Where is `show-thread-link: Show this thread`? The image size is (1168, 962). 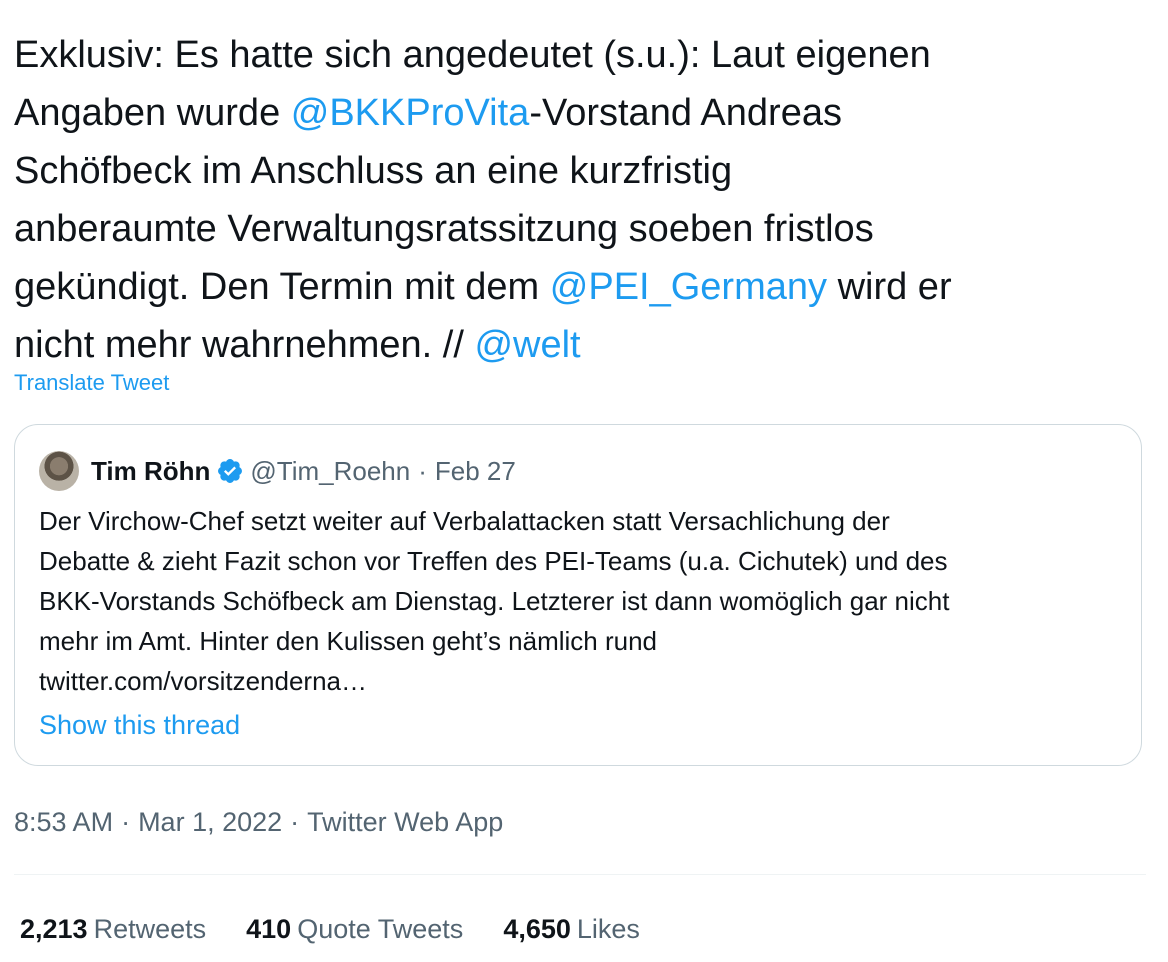 show-thread-link: Show this thread is located at coordinates (139, 725).